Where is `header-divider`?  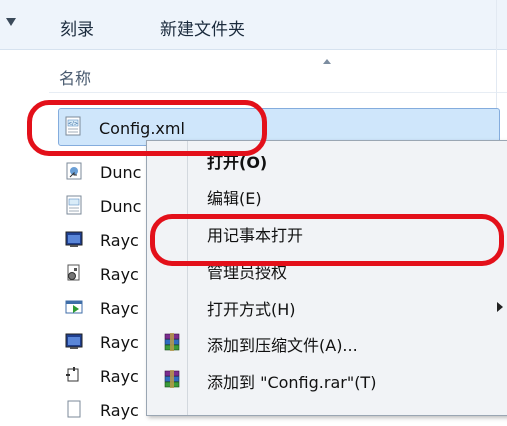 header-divider is located at coordinates (278, 92).